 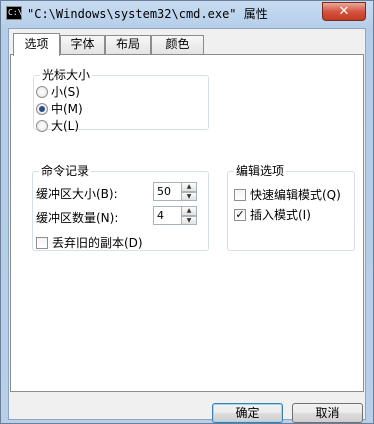 What do you see at coordinates (65, 171) in the screenshot?
I see `command-history-legend: 命令记录` at bounding box center [65, 171].